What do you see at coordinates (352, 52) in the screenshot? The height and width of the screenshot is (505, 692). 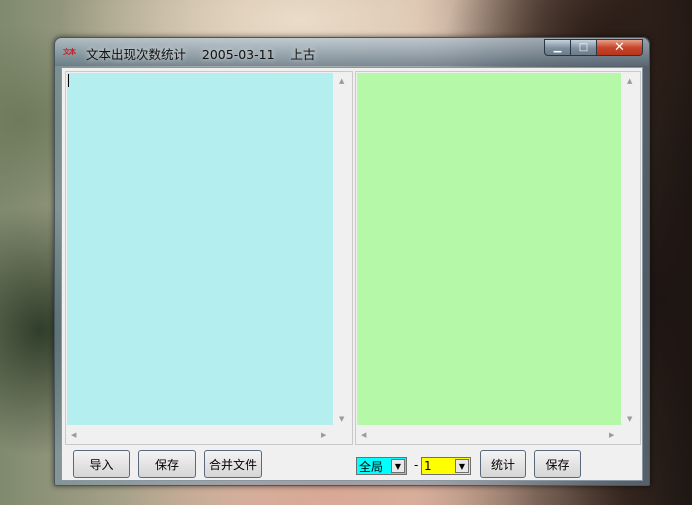 I see `title-bar: 文本 文本出现次数统计 2005-03-11 上古 ▁ □ ✕` at bounding box center [352, 52].